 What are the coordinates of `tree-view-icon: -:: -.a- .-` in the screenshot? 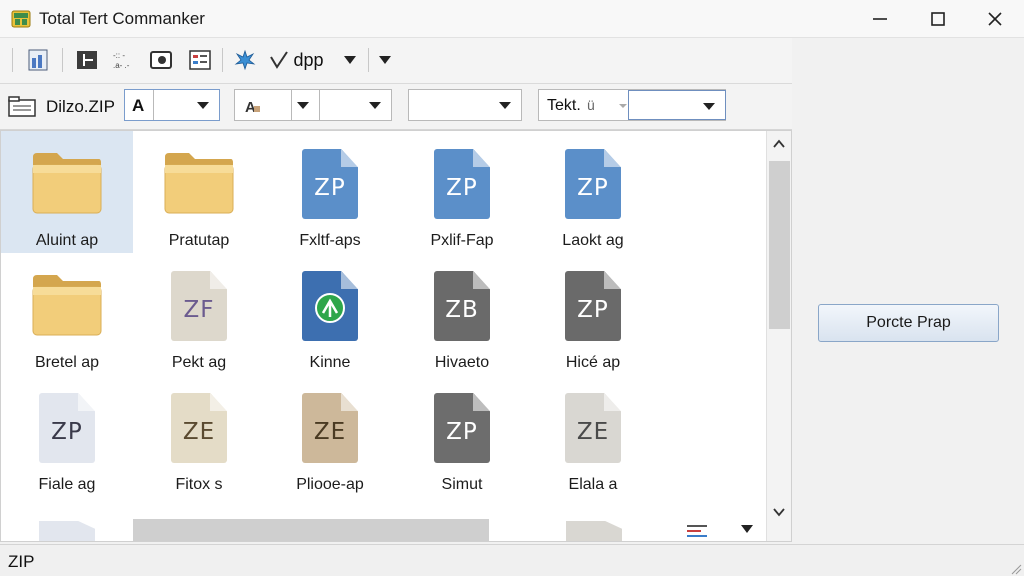 It's located at (121, 60).